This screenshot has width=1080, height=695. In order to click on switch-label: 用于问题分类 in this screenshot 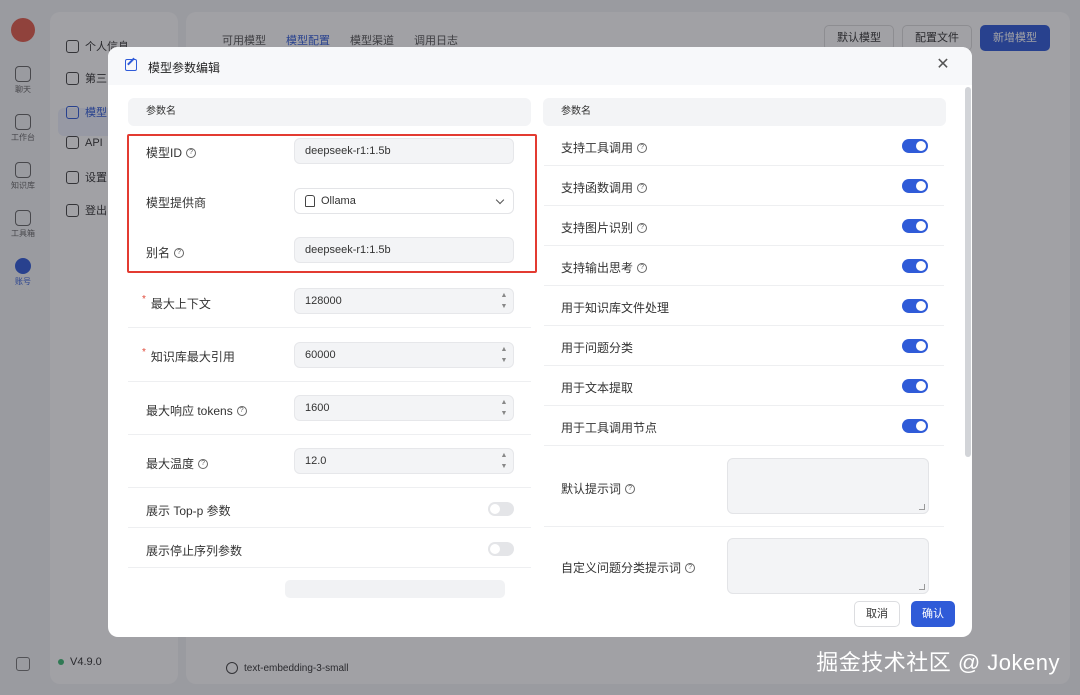, I will do `click(597, 347)`.